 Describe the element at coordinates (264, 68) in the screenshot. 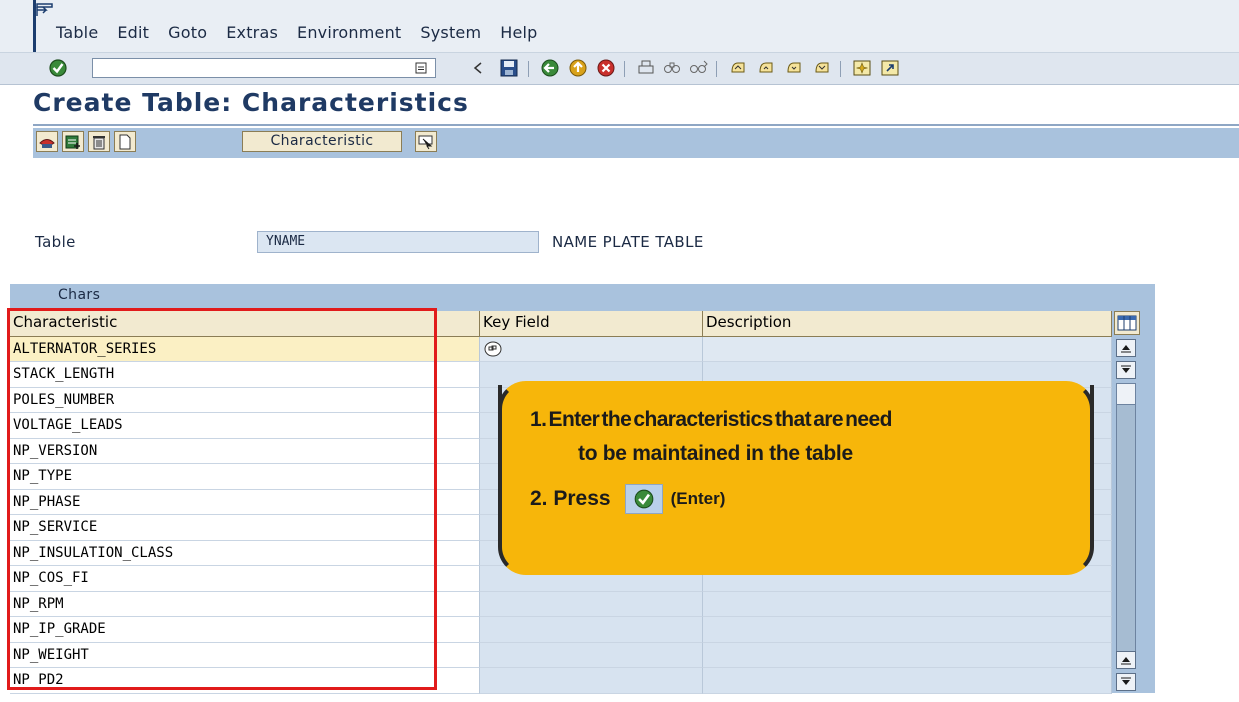

I see `command-field` at that location.